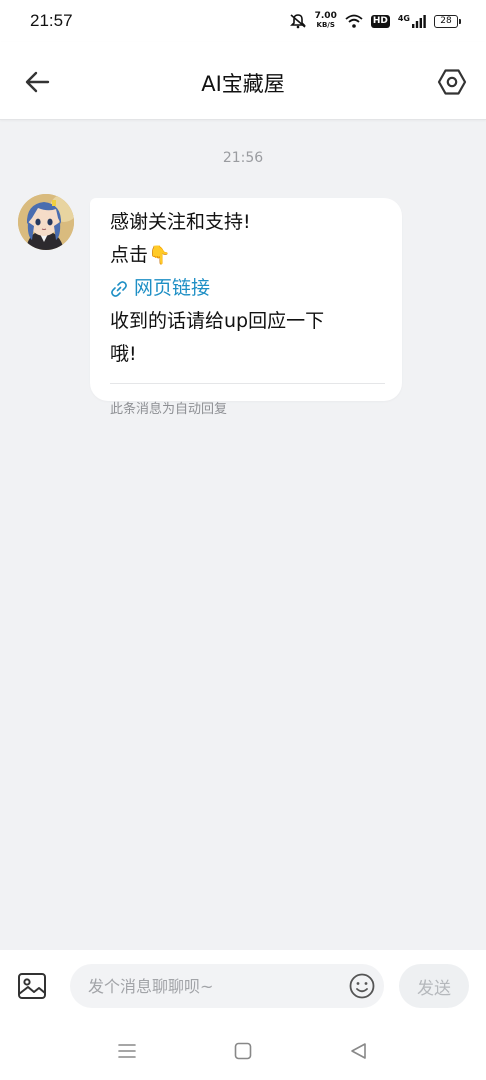  I want to click on message-input, so click(227, 986).